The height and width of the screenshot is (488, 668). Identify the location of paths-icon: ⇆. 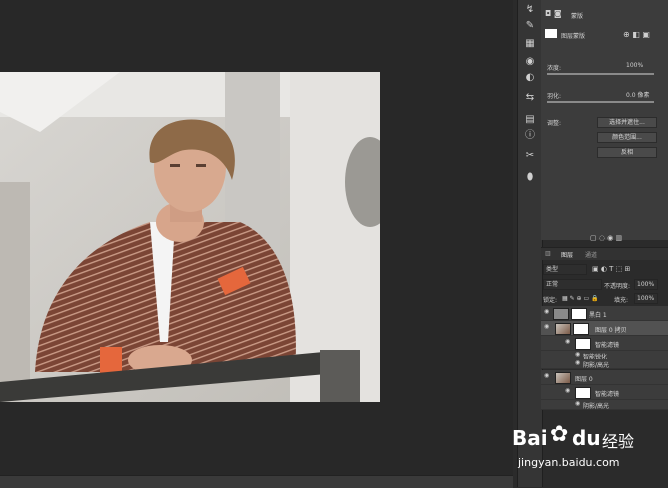
(530, 98).